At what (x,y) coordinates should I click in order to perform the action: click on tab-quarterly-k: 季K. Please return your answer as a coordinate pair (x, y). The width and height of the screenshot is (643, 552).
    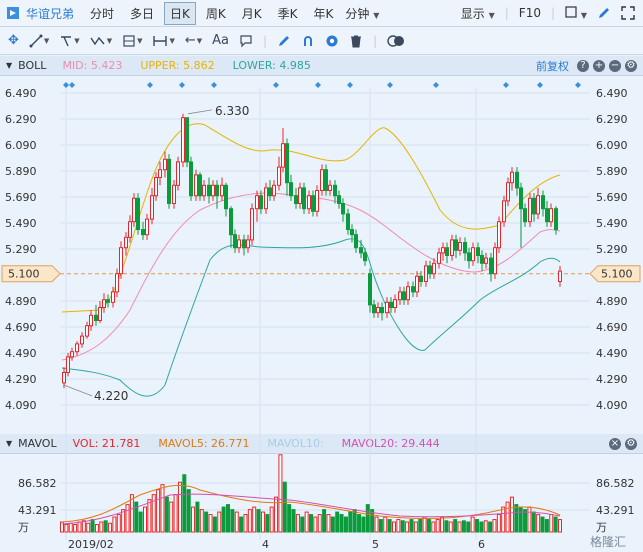
    Looking at the image, I should click on (288, 13).